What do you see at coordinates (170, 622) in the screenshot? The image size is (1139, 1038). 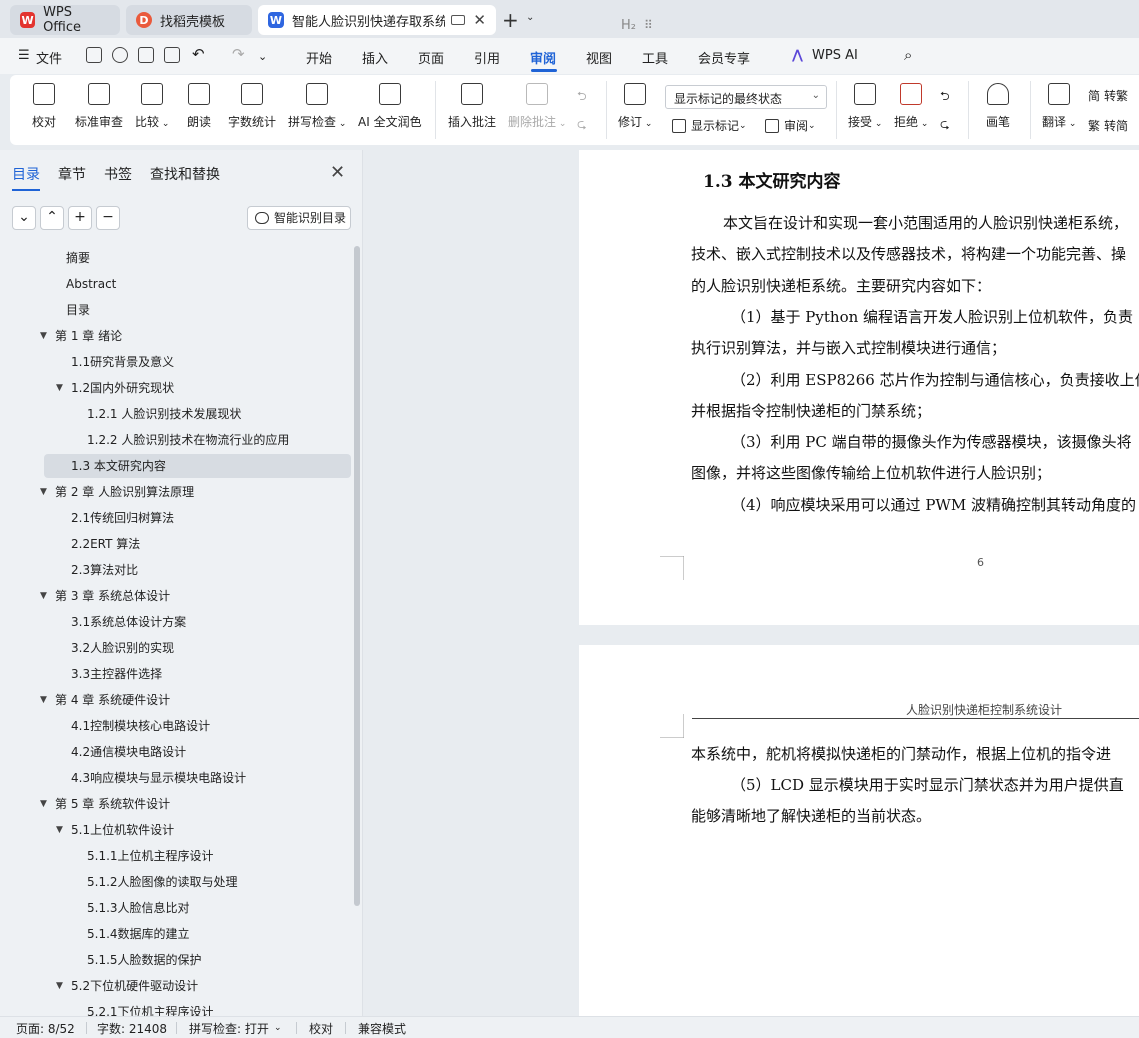 I see `toc-item: 3.1系统总体设计方案` at bounding box center [170, 622].